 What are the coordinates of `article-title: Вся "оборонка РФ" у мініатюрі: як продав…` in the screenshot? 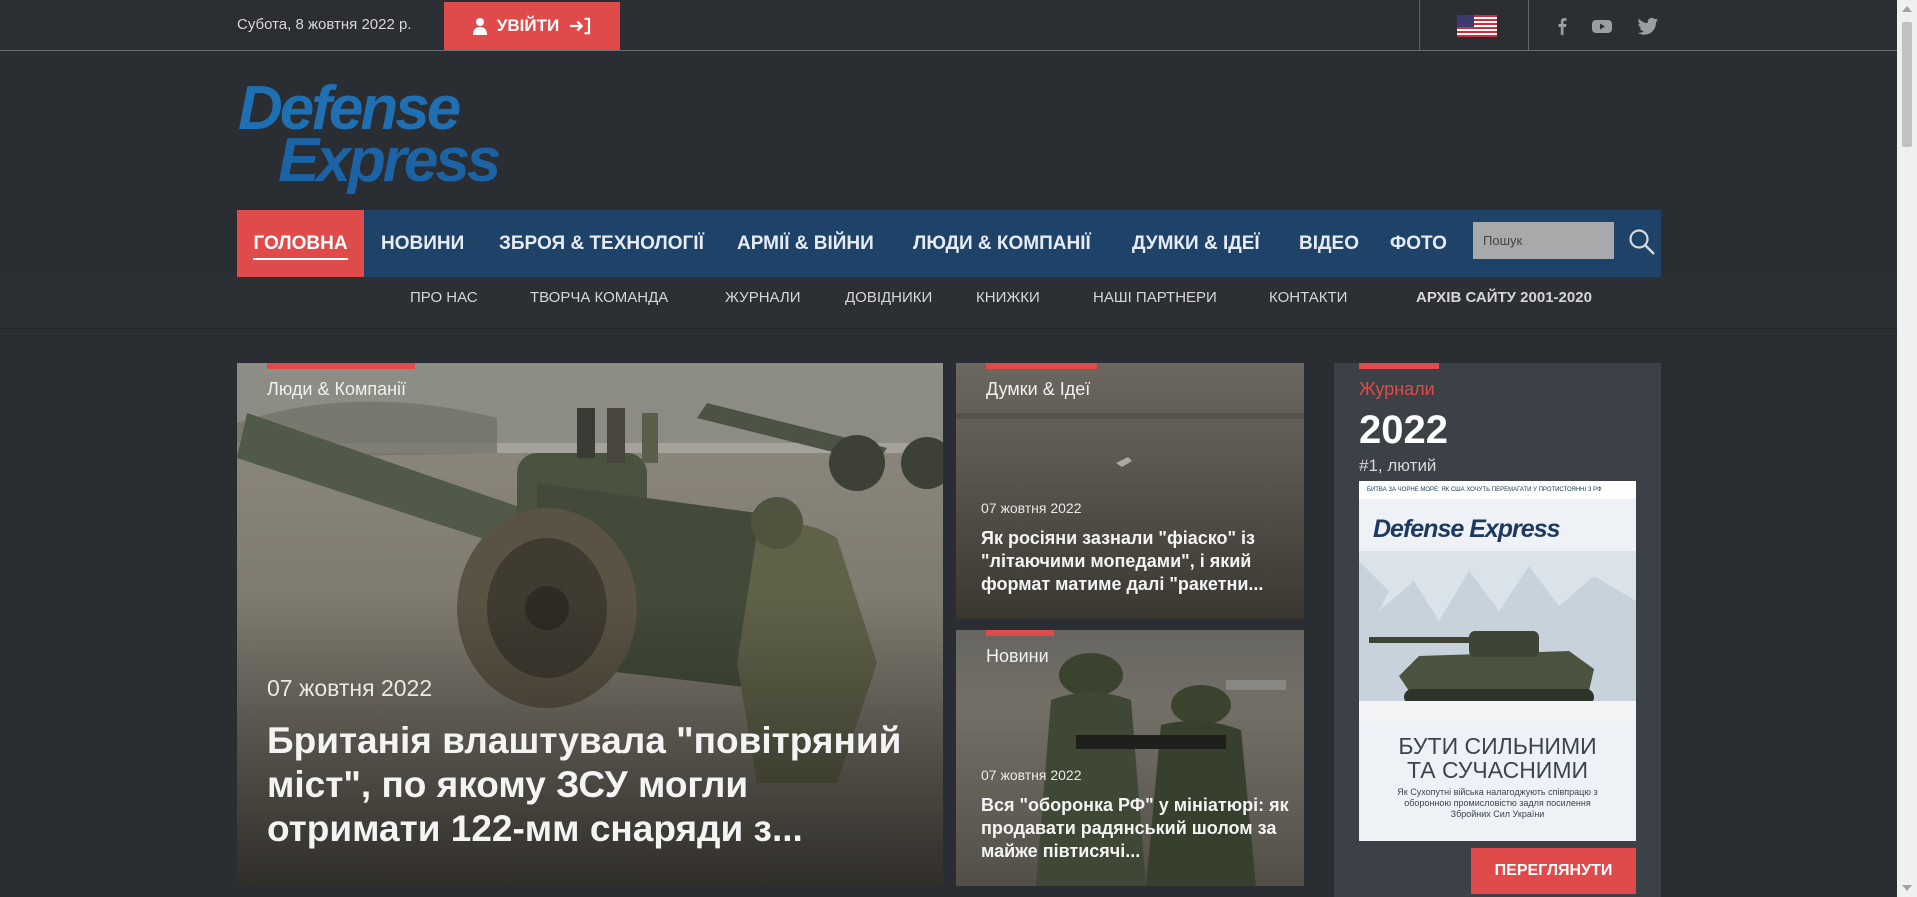 It's located at (1136, 828).